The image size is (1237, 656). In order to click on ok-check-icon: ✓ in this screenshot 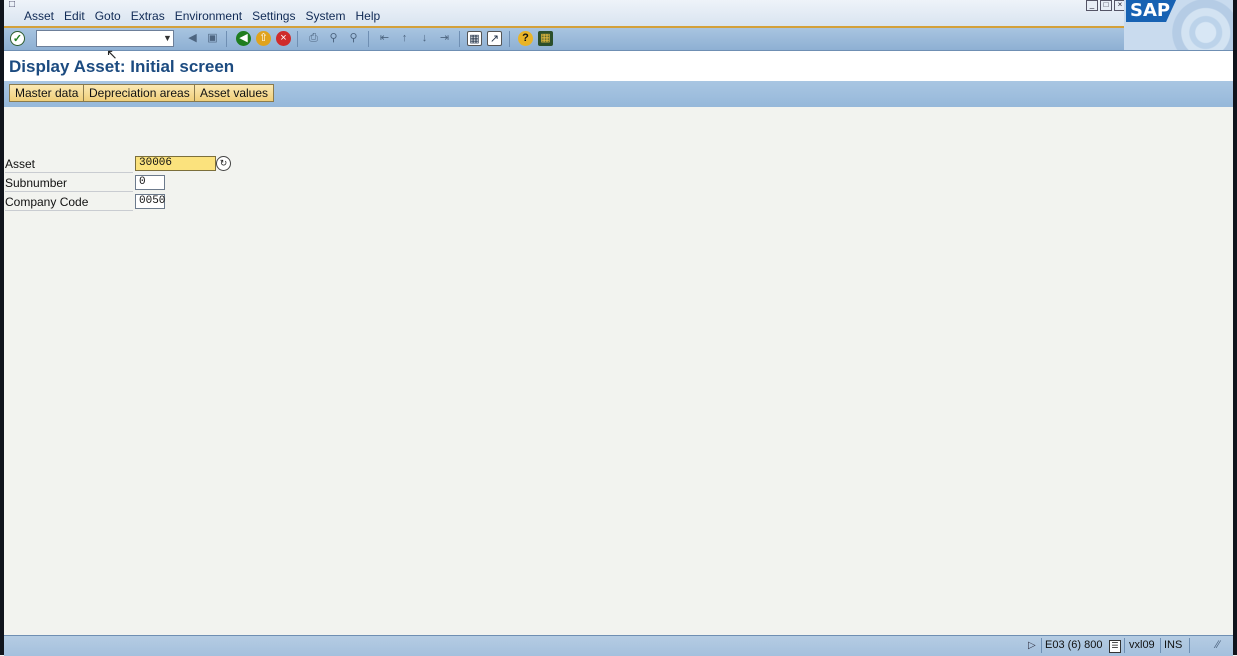, I will do `click(17, 38)`.